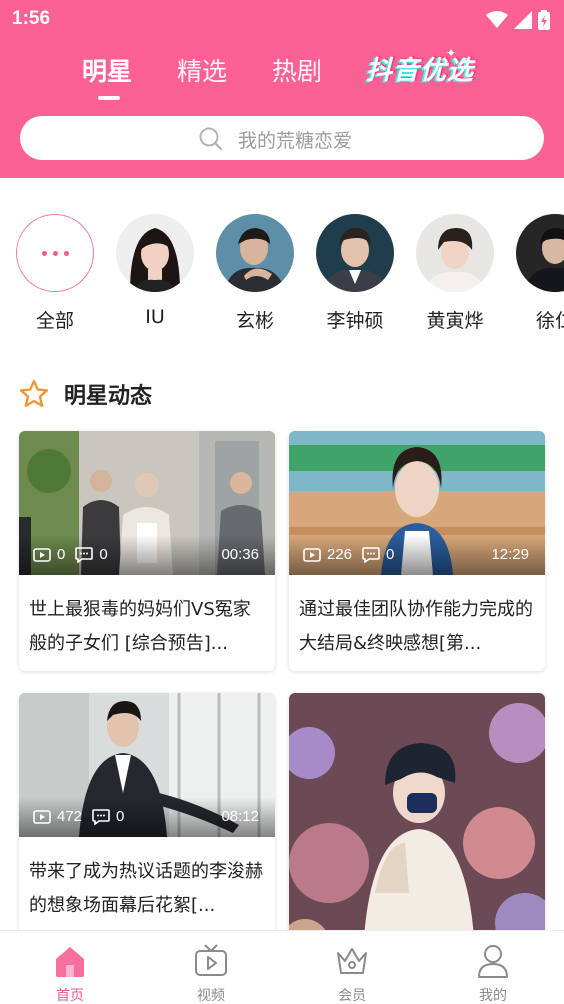  Describe the element at coordinates (297, 70) in the screenshot. I see `tab-hot-dramas: 热剧` at that location.